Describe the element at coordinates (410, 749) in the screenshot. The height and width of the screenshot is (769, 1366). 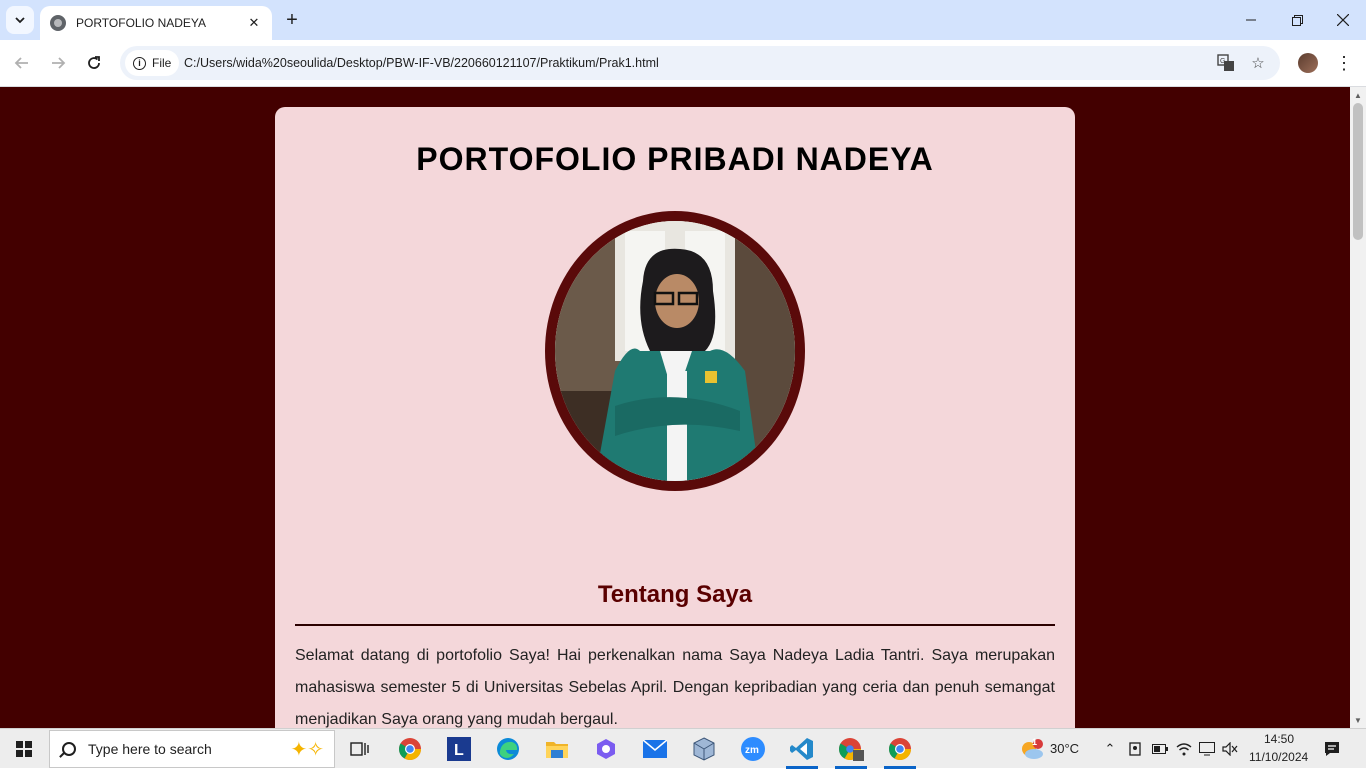
I see `chrome-icon` at that location.